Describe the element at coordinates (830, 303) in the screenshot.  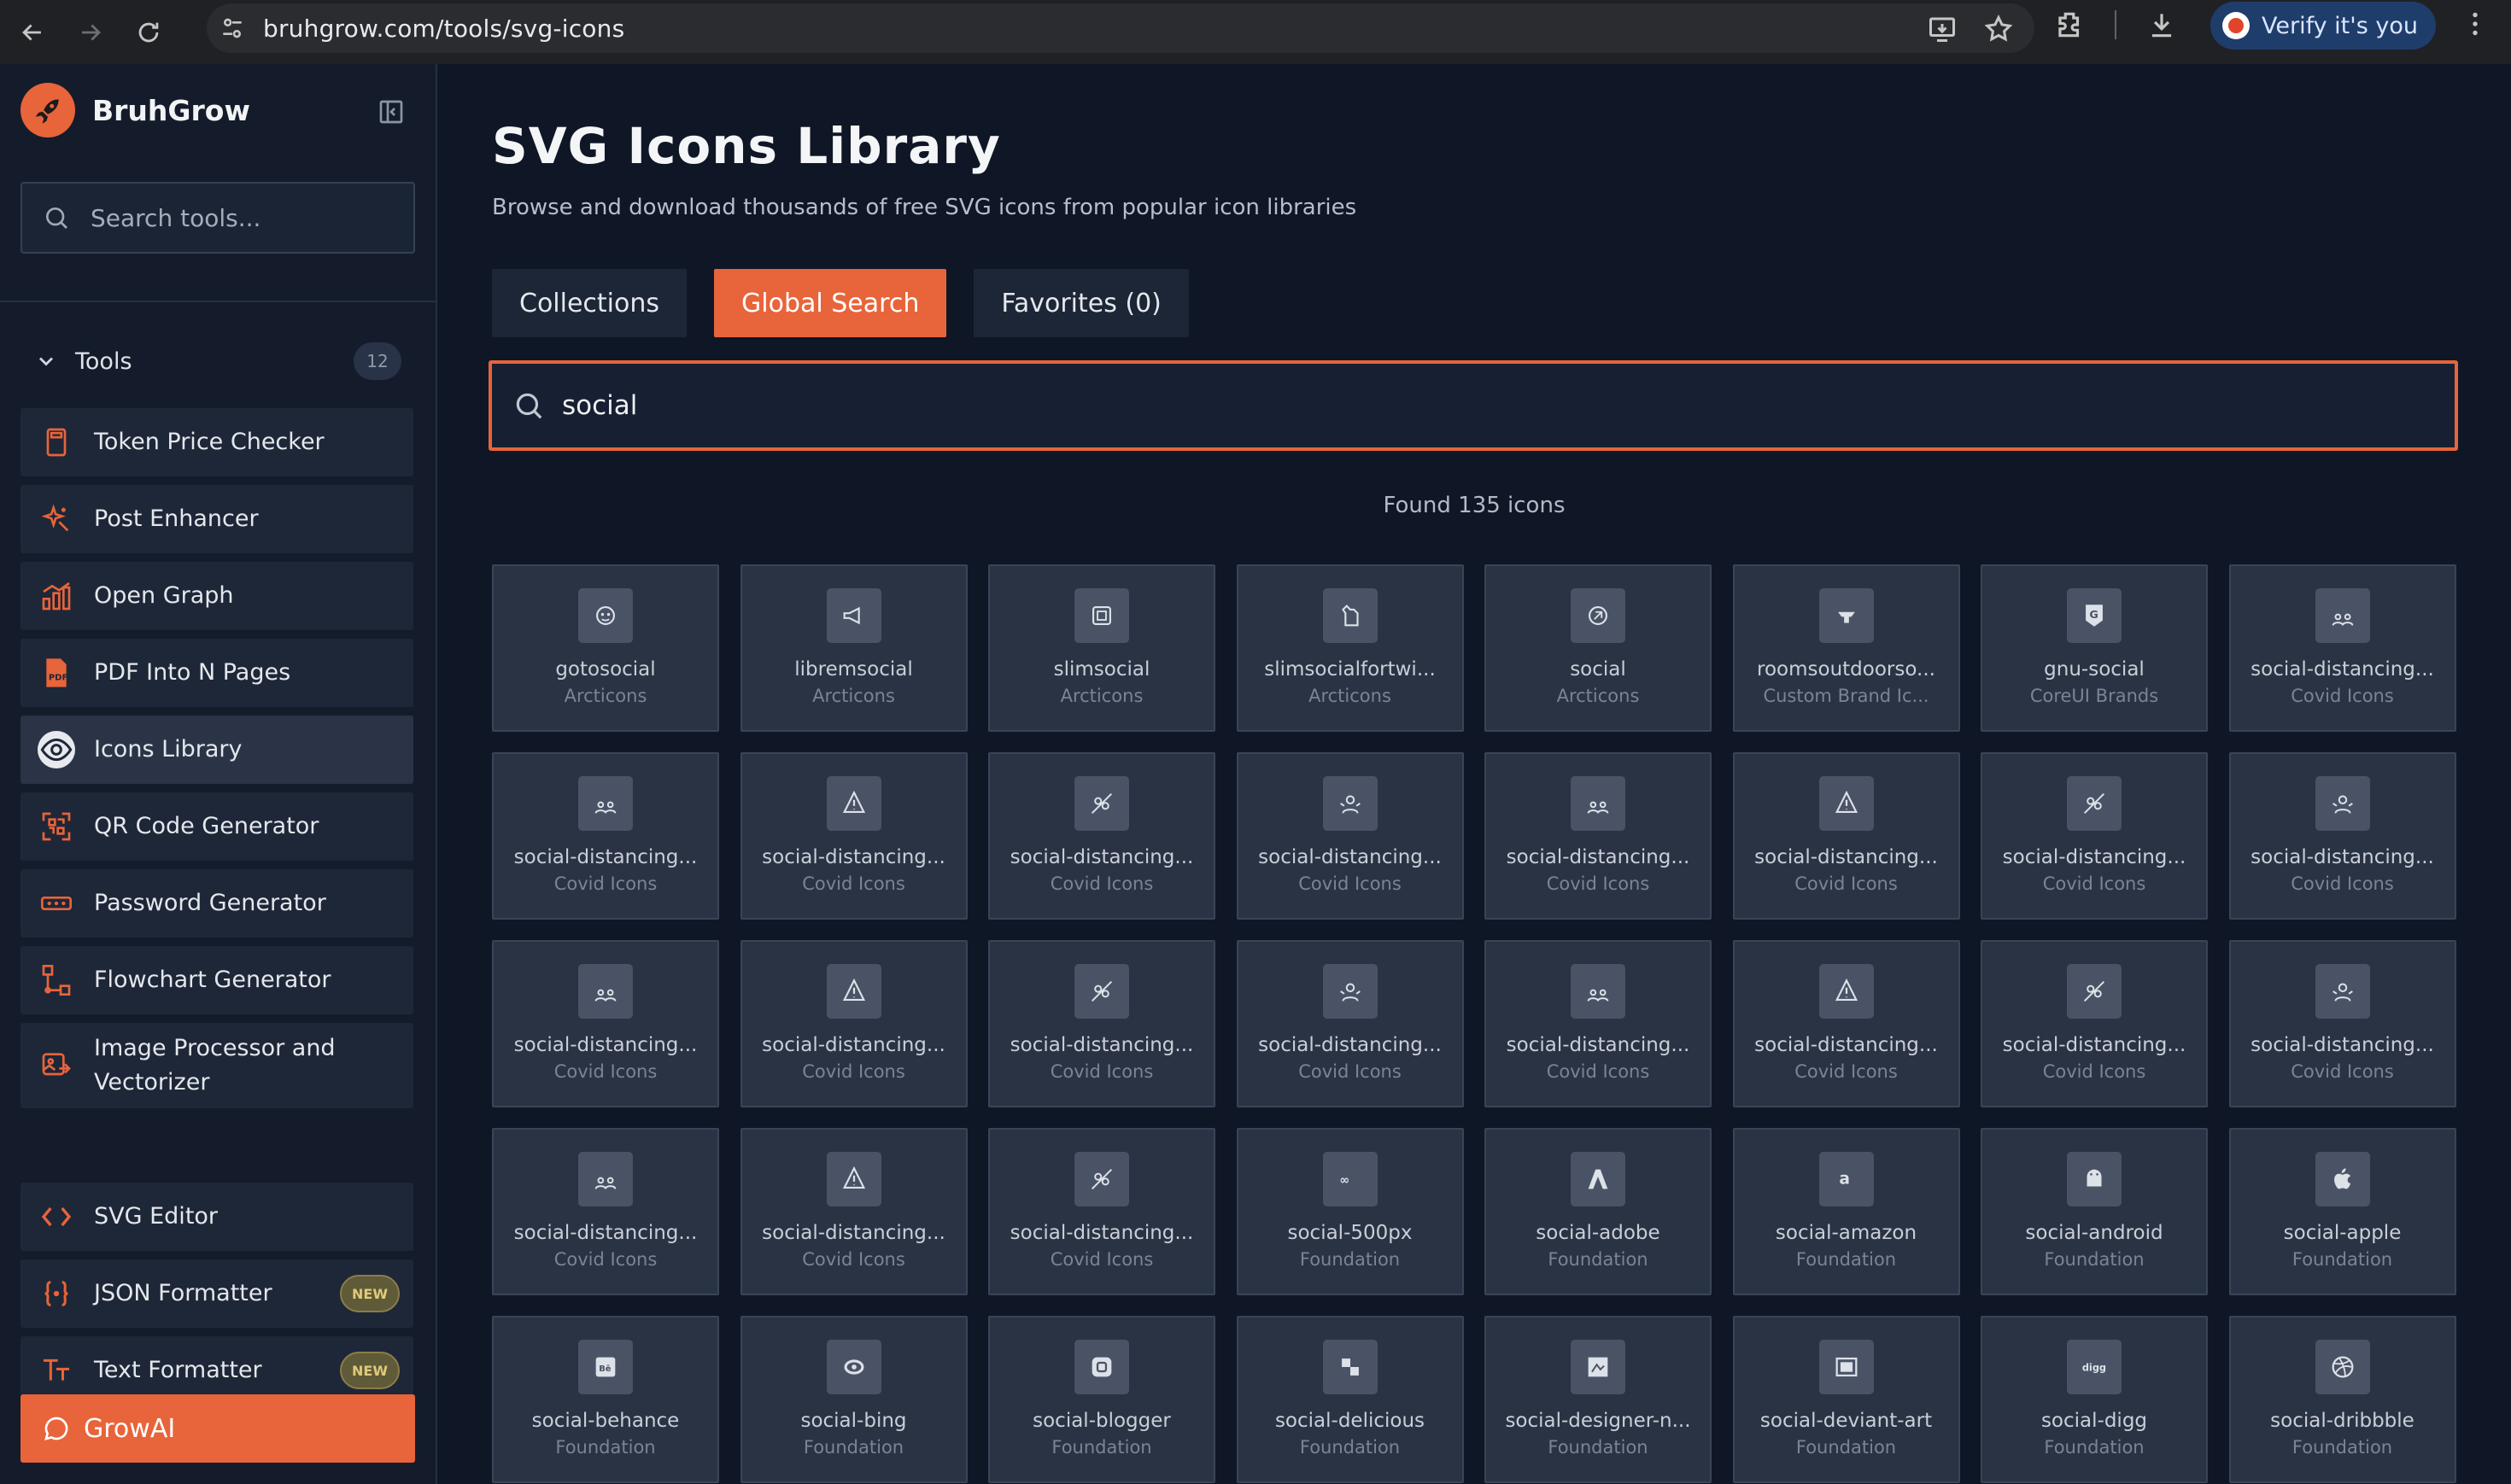
I see `tab-global-search: Global Search` at that location.